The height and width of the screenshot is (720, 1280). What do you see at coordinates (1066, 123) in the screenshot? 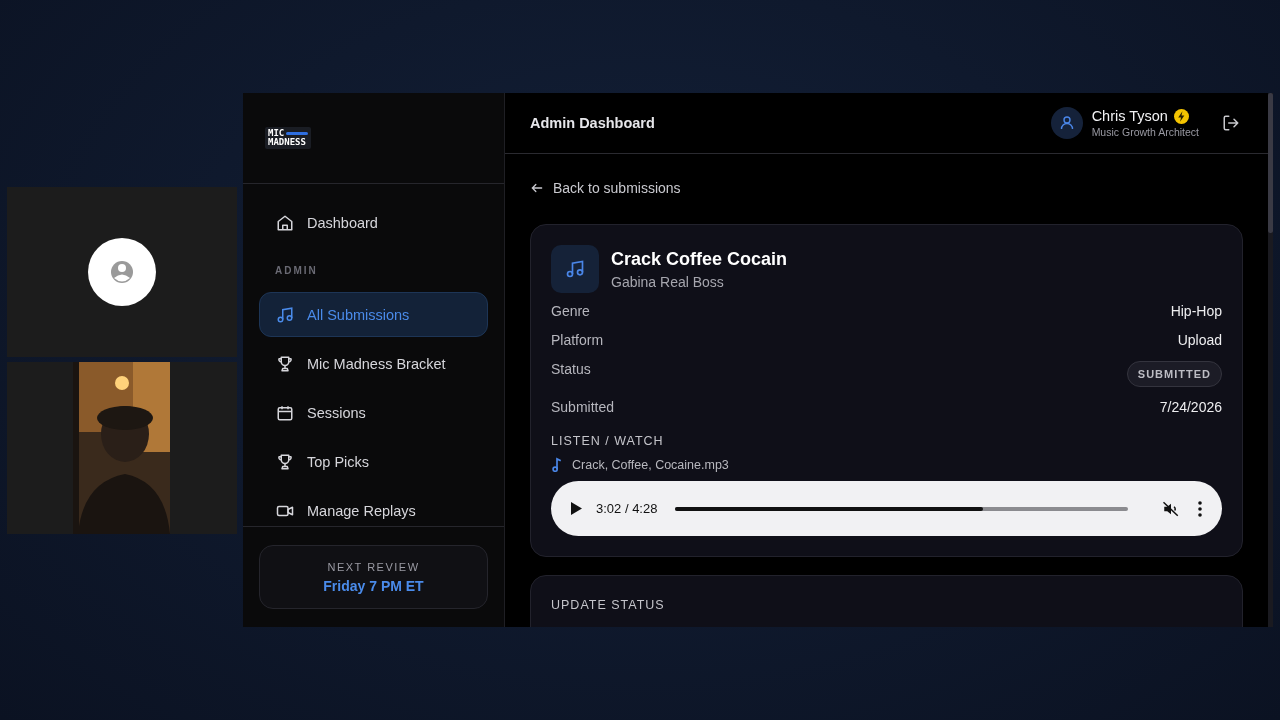
I see `user-avatar-icon` at bounding box center [1066, 123].